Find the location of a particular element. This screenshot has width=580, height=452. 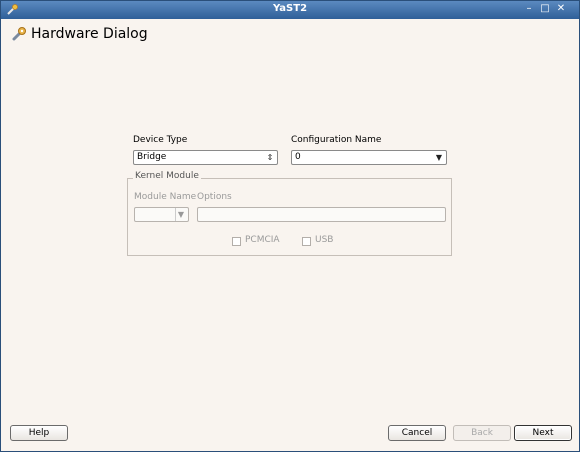

spin-arrows-icon: ⇕ is located at coordinates (270, 157).